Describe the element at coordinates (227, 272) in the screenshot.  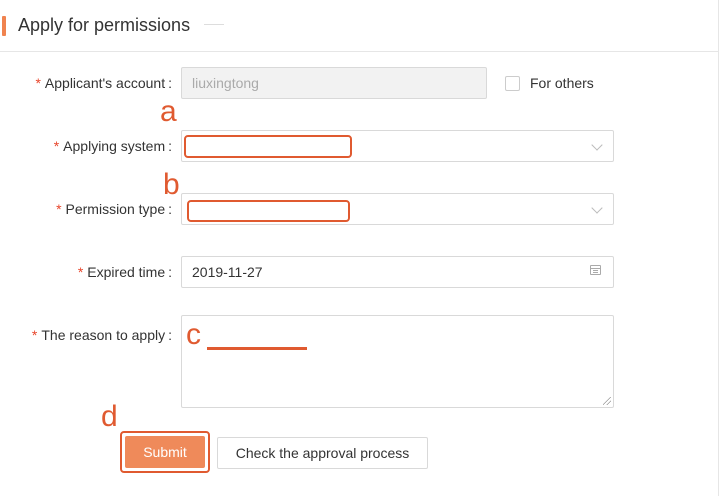
I see `expired-time-value: 2019-11-27` at that location.